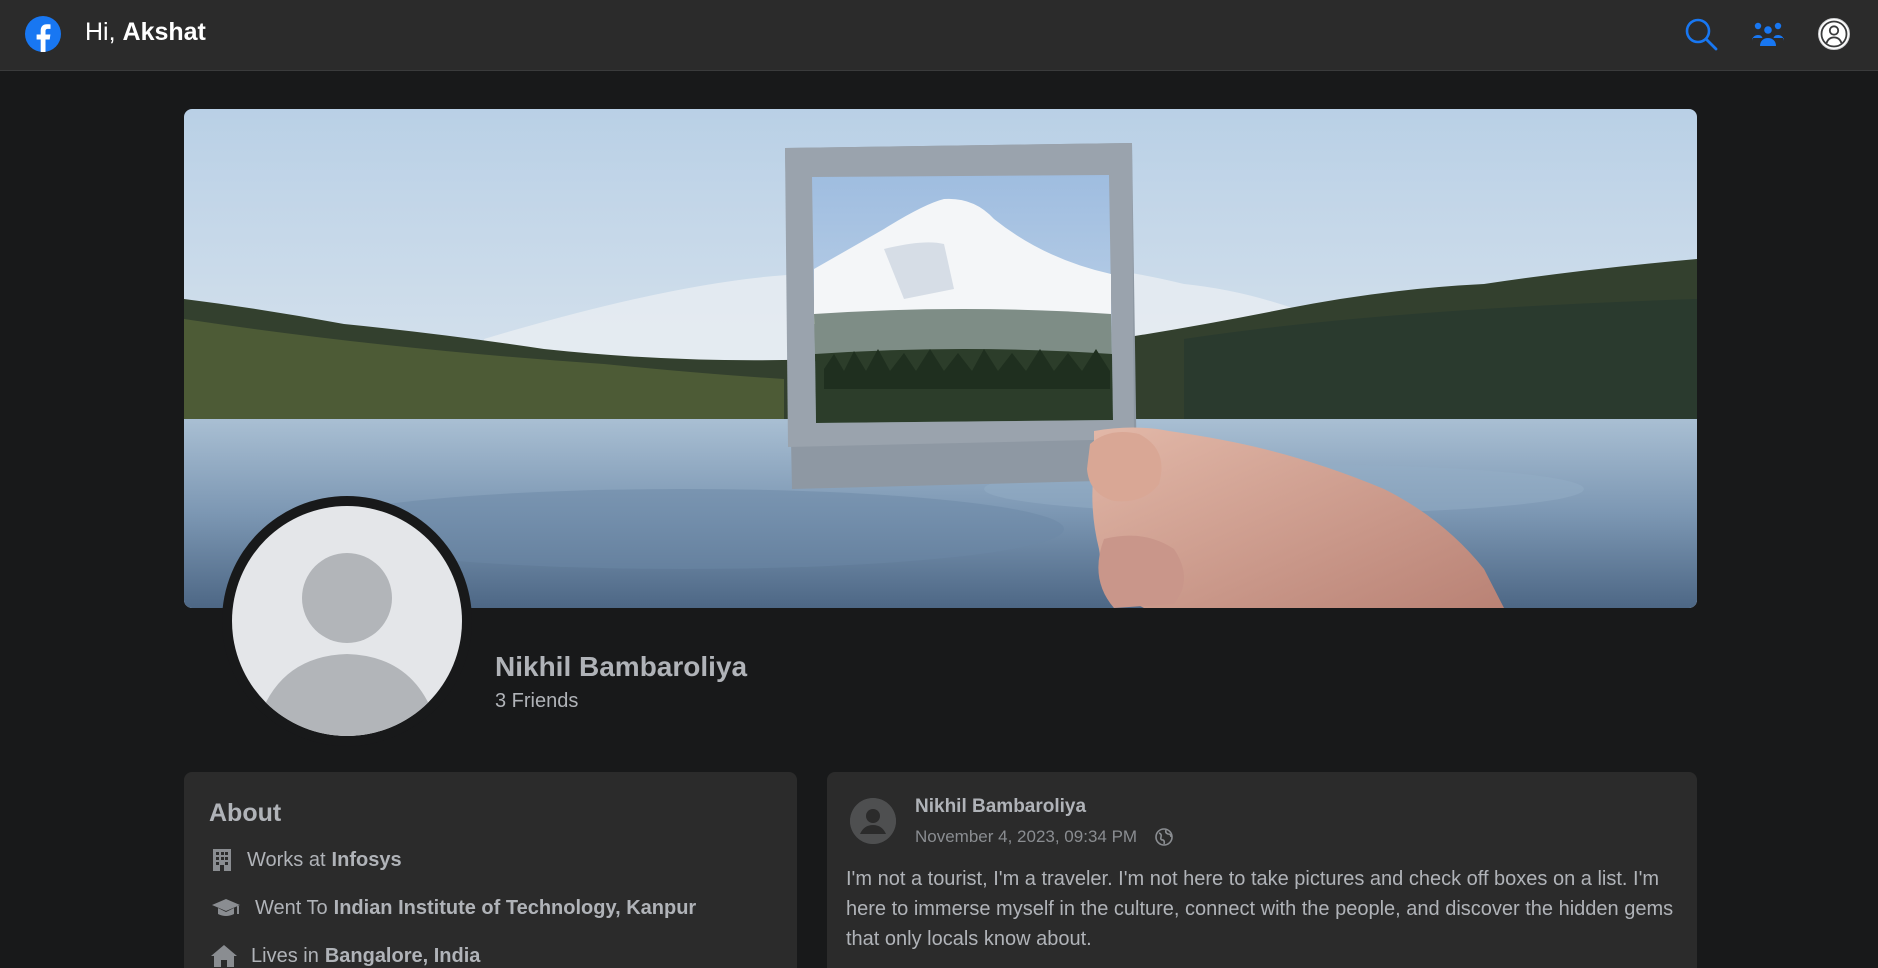 The width and height of the screenshot is (1878, 968). Describe the element at coordinates (621, 666) in the screenshot. I see `profile-name: Nikhil Bambaroliya` at that location.